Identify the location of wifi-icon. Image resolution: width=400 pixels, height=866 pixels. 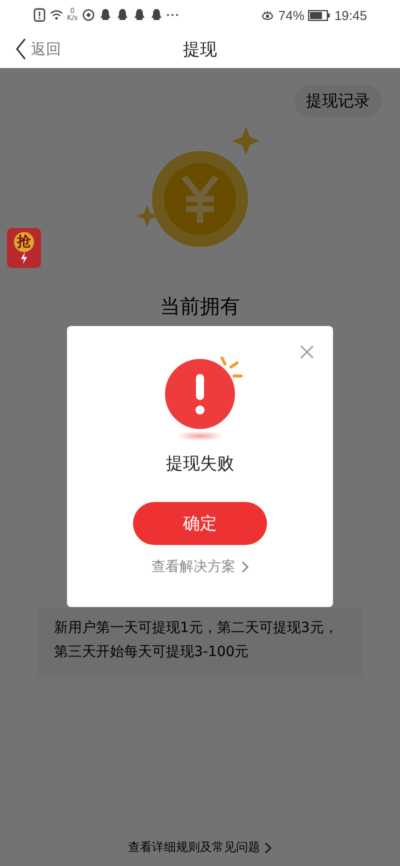
(56, 15).